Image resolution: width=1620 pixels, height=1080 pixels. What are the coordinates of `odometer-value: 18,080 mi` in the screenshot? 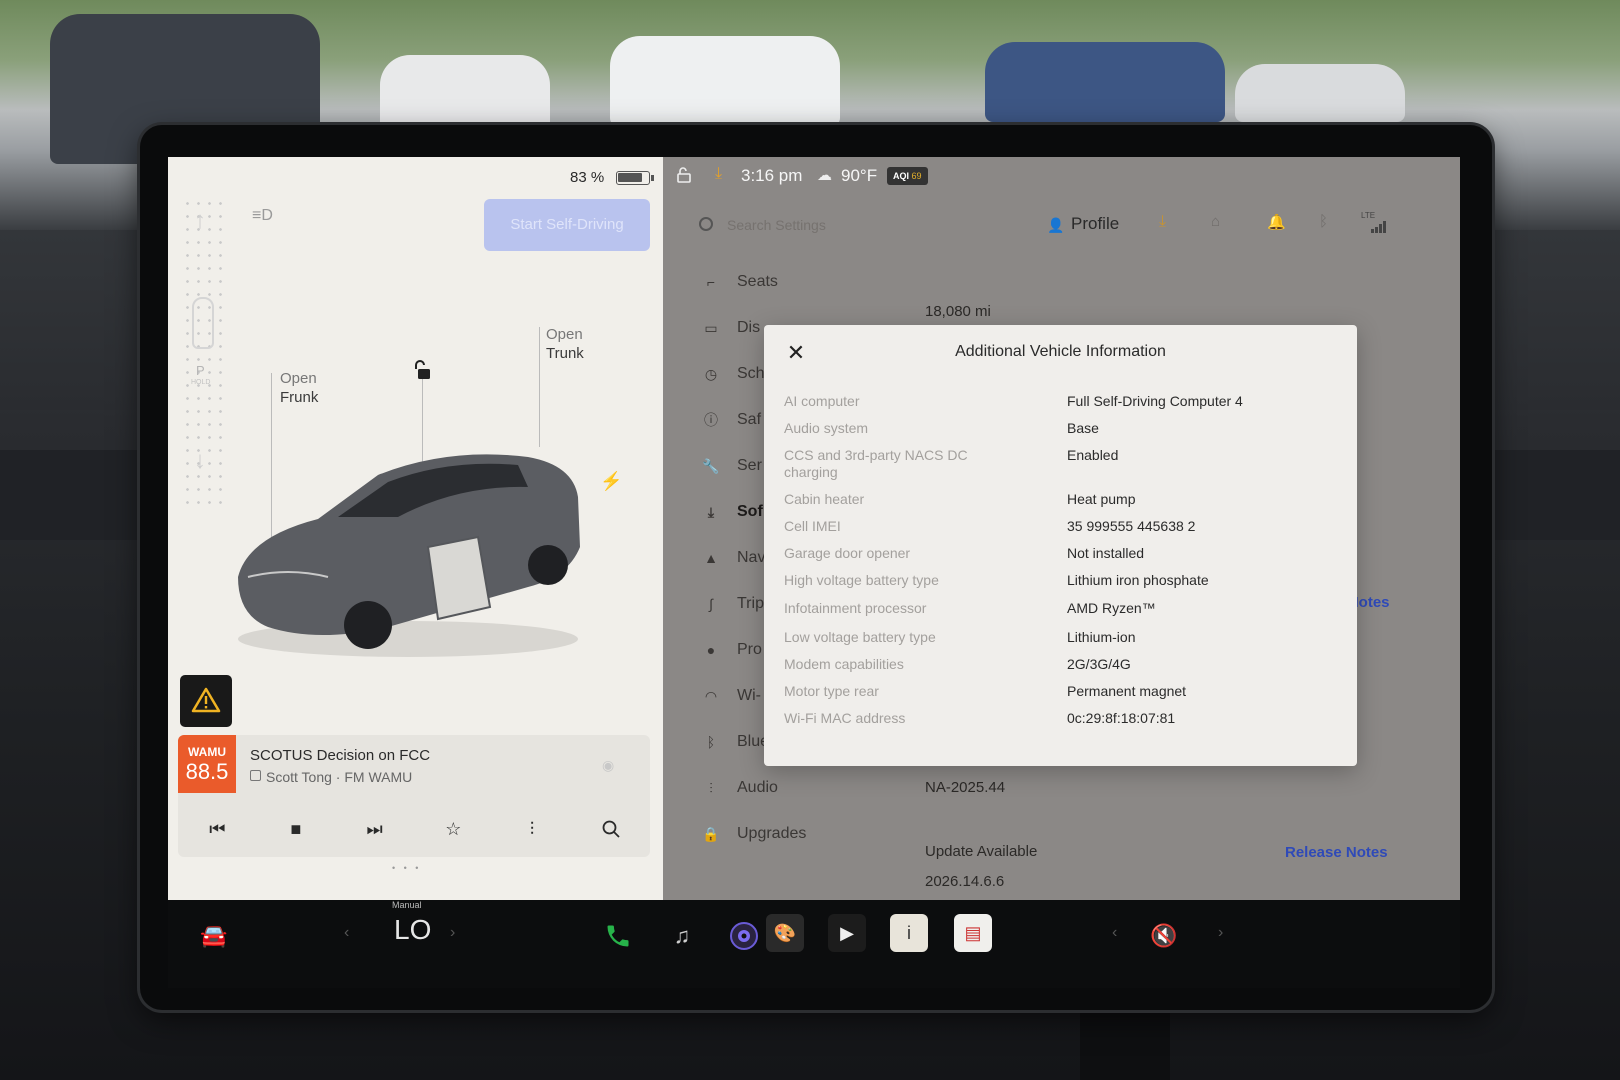 It's located at (958, 311).